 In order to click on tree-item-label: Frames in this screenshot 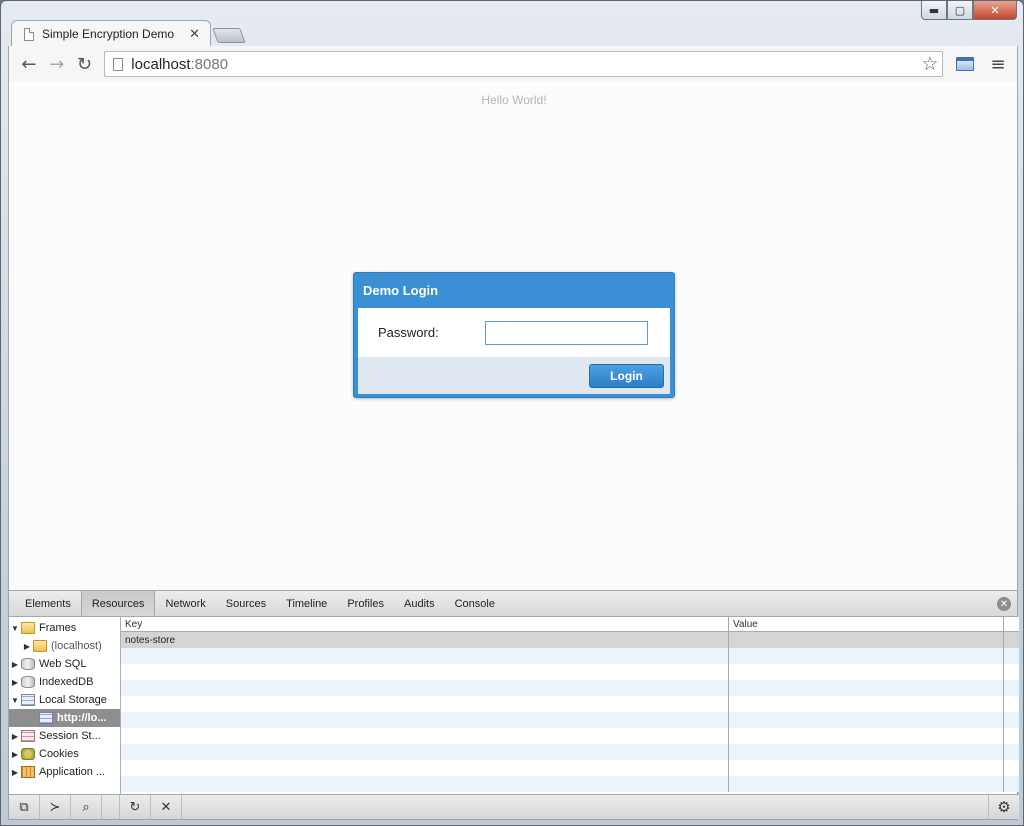, I will do `click(58, 628)`.